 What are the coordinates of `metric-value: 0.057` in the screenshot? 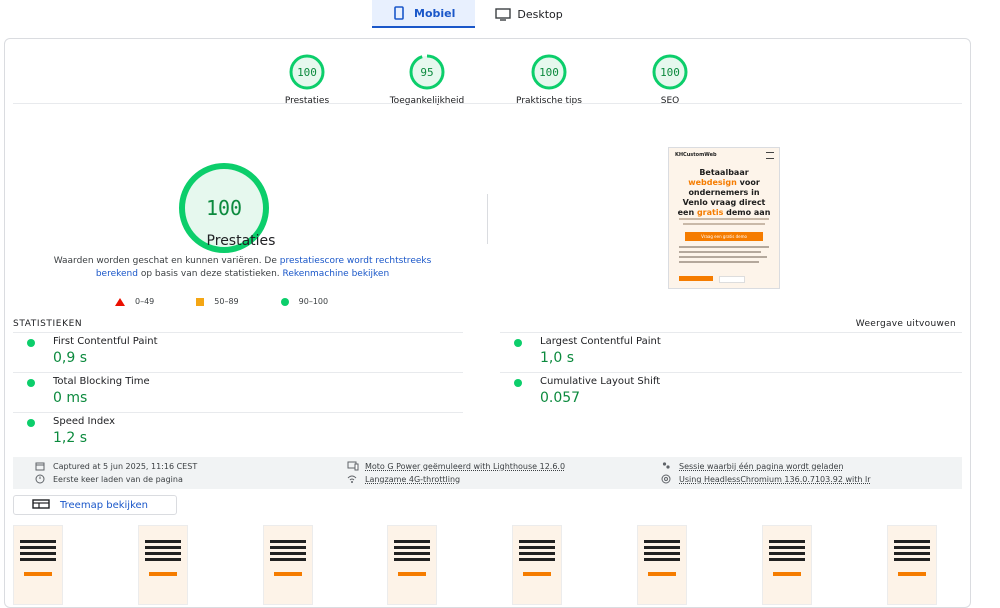 It's located at (560, 398).